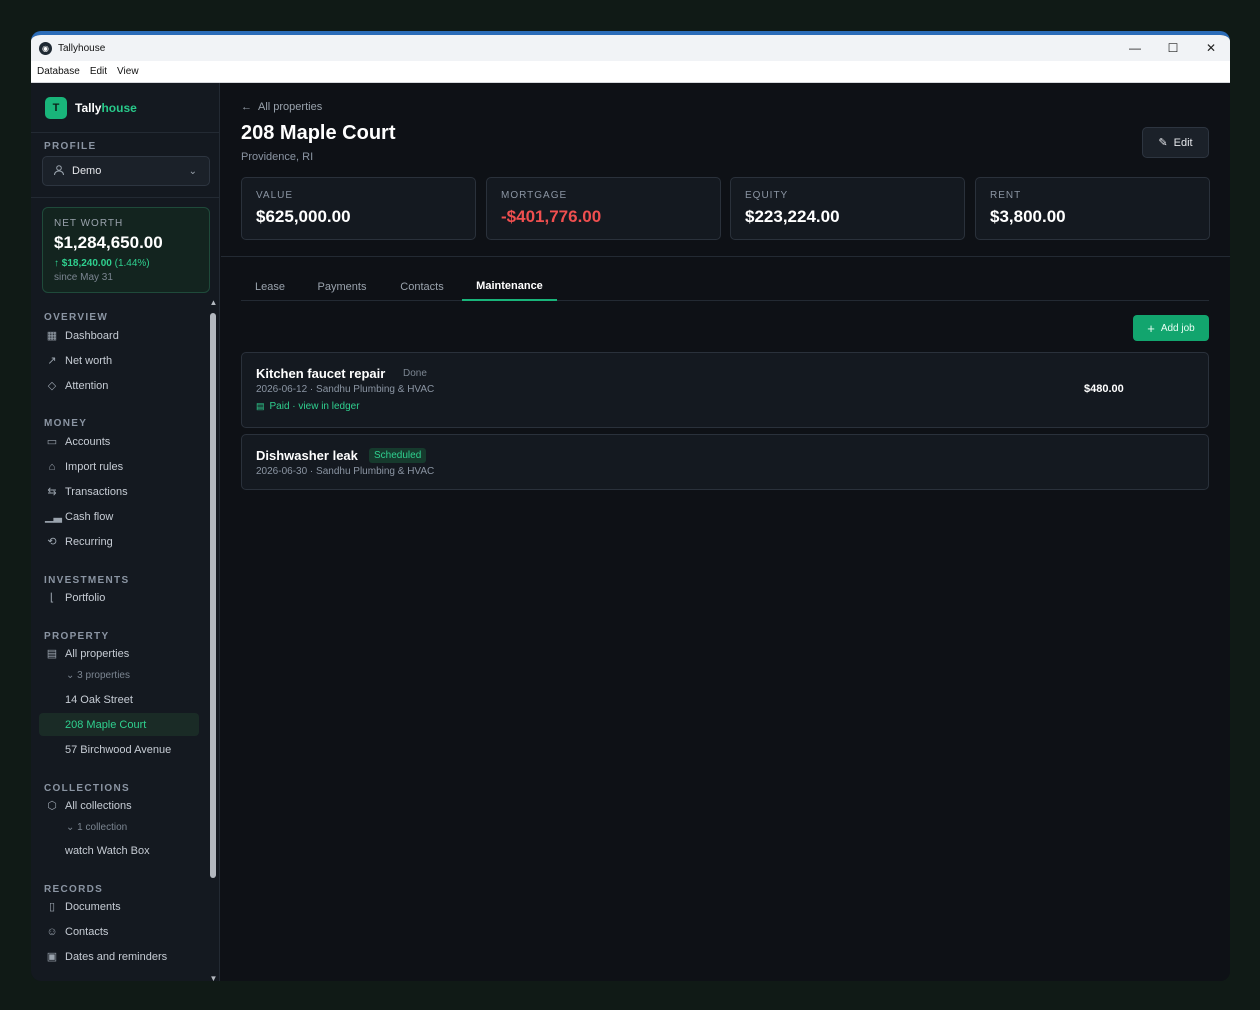 The width and height of the screenshot is (1260, 1010). I want to click on menu-view: View, so click(128, 71).